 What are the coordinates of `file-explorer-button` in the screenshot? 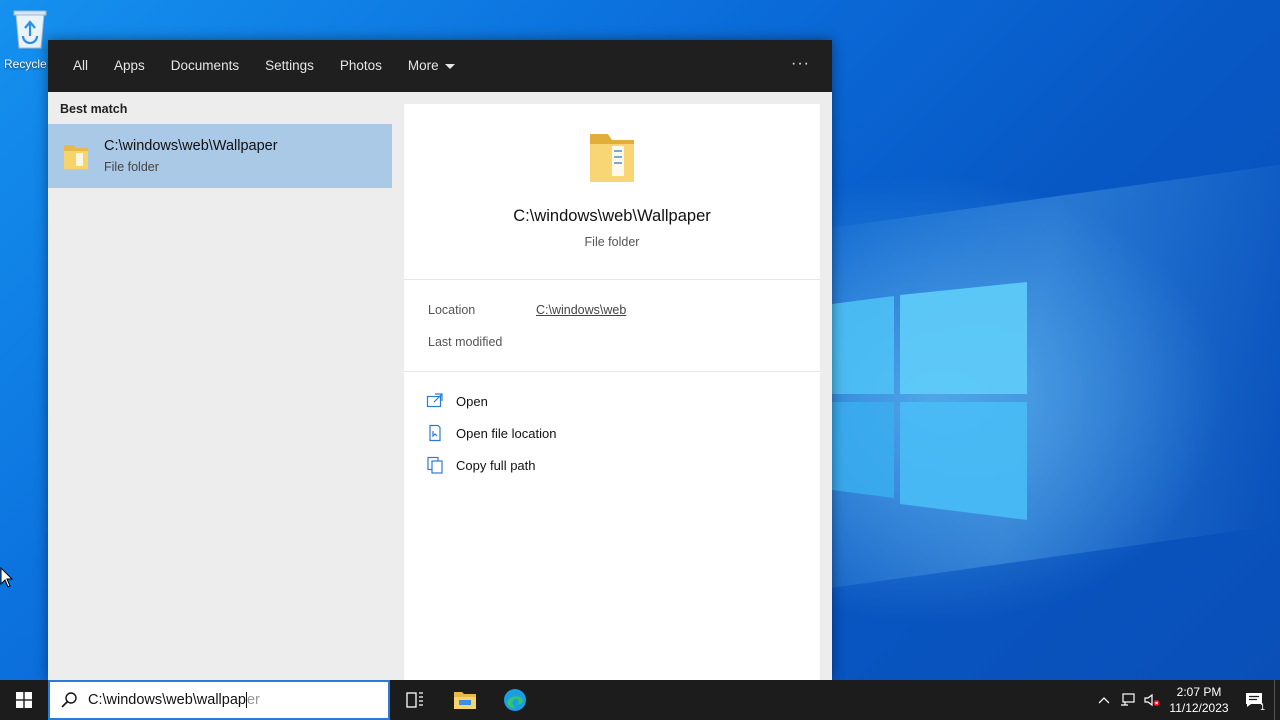 It's located at (465, 700).